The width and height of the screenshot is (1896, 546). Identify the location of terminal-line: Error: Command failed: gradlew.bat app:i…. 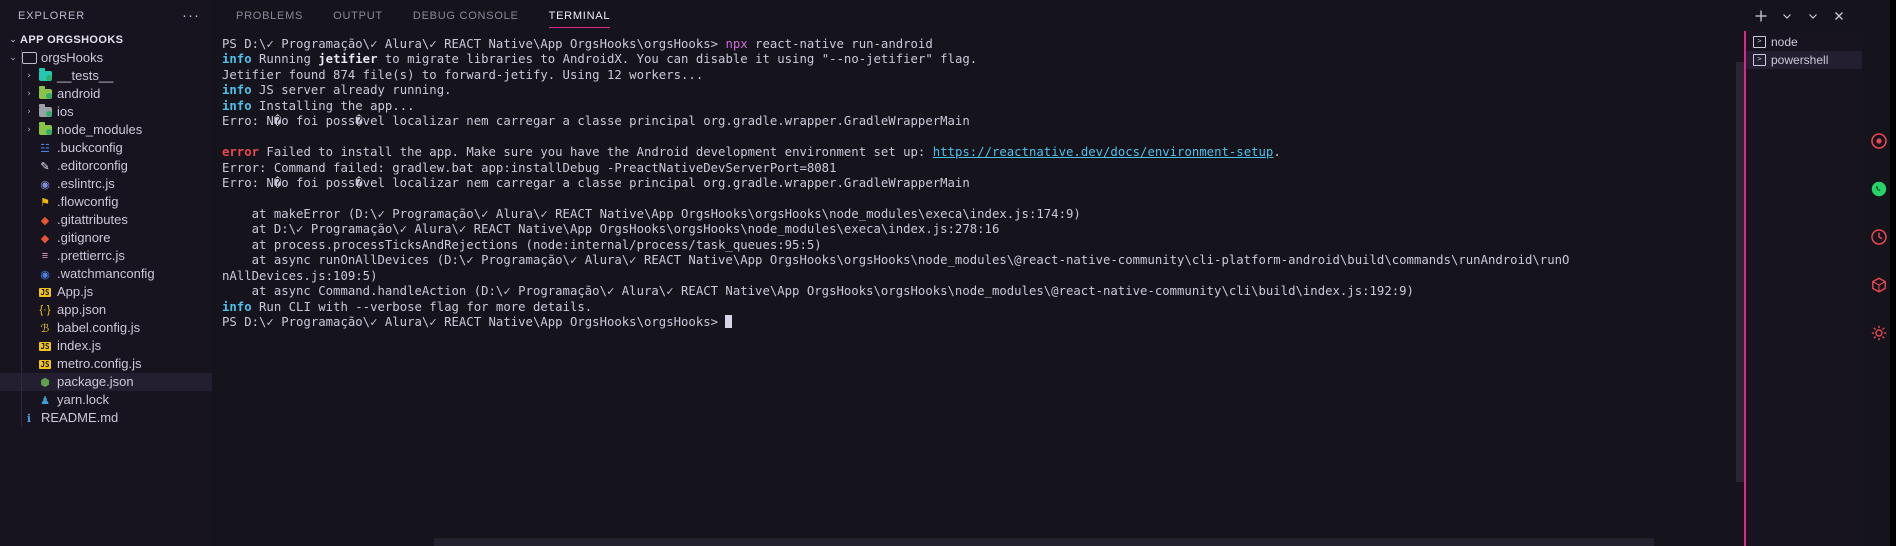
(979, 168).